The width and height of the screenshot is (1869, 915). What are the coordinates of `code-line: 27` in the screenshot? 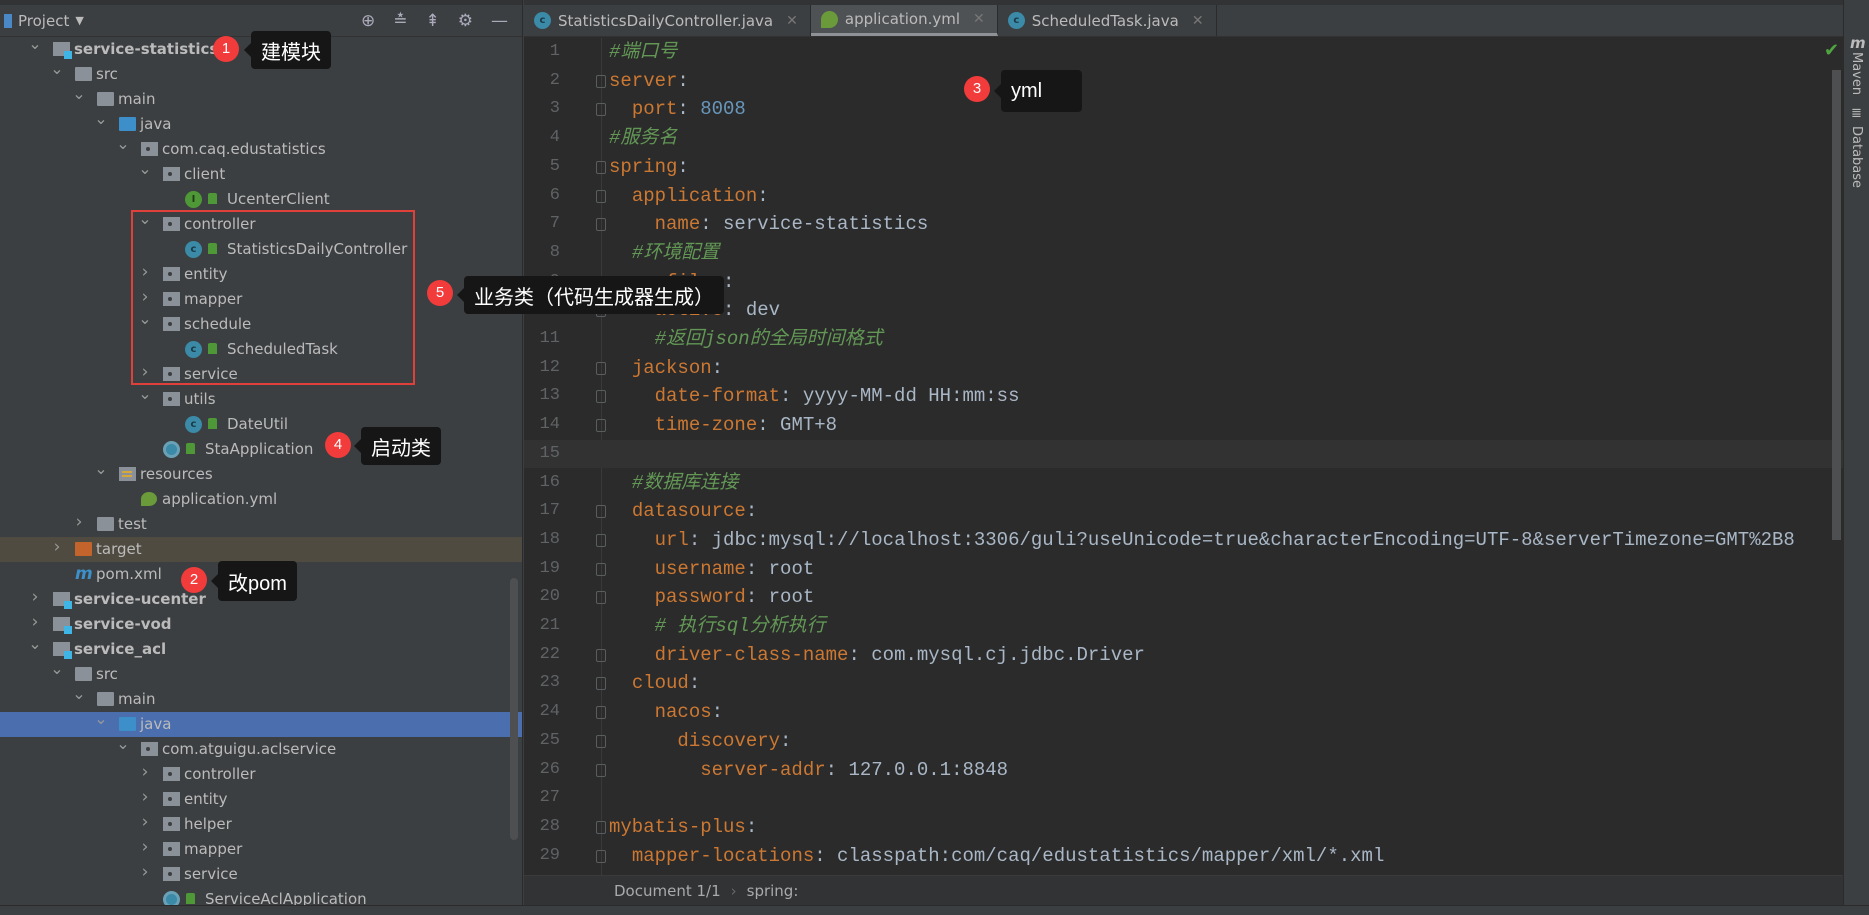 It's located at (1183, 798).